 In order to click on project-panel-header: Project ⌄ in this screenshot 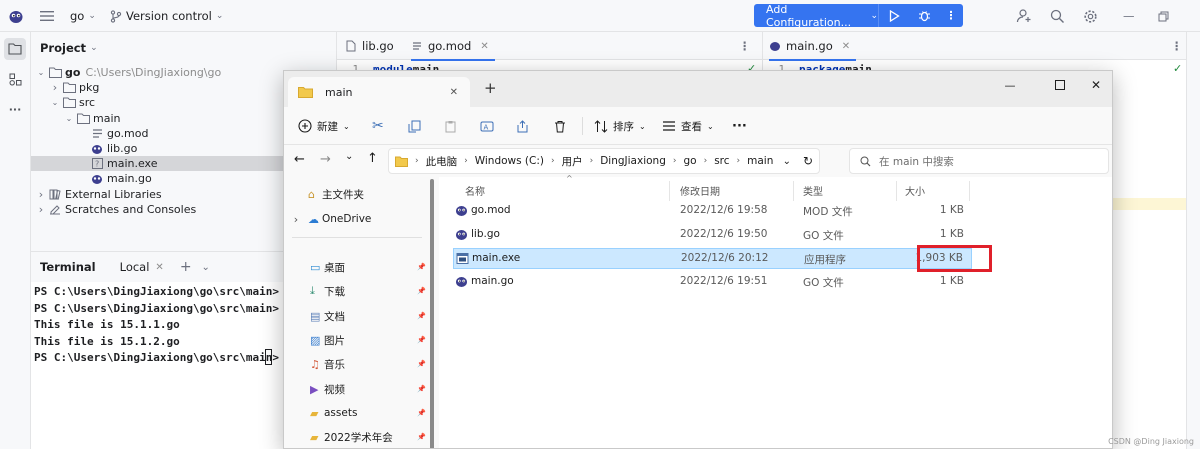, I will do `click(69, 48)`.